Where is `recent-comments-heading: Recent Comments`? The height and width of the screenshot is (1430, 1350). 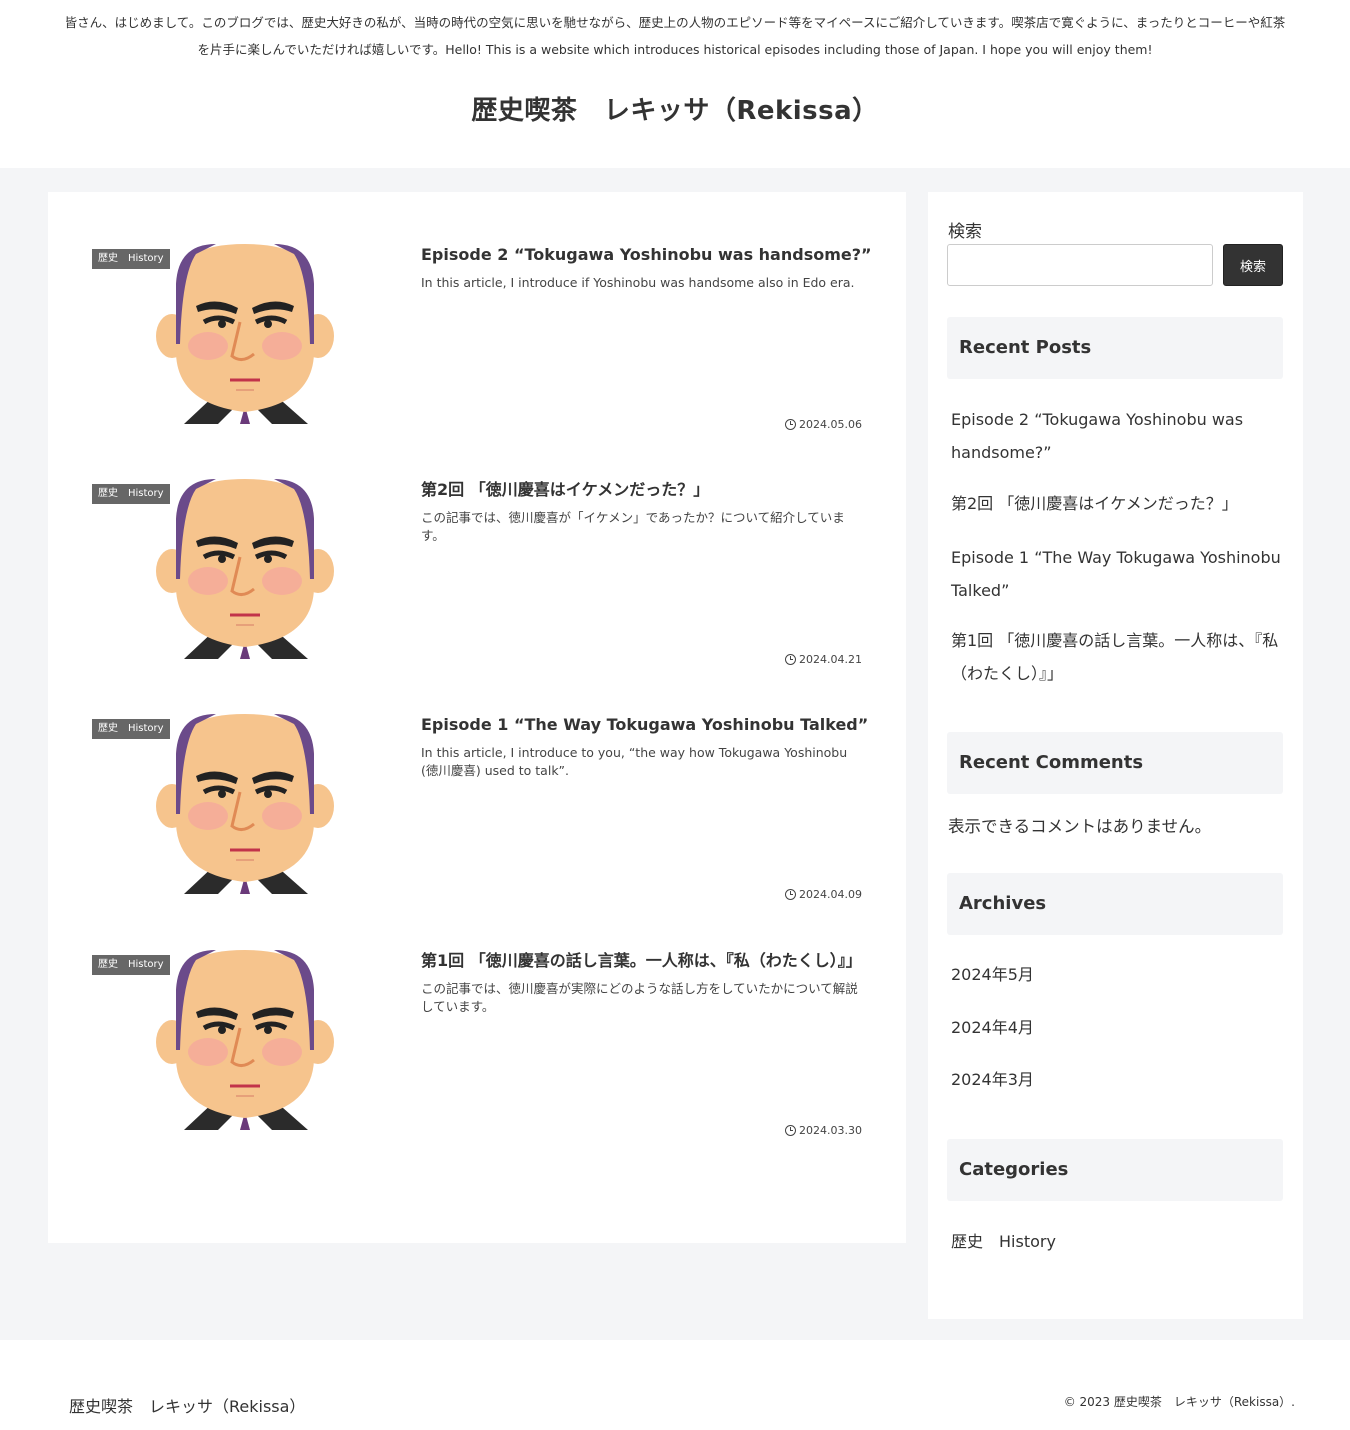
recent-comments-heading: Recent Comments is located at coordinates (1115, 763).